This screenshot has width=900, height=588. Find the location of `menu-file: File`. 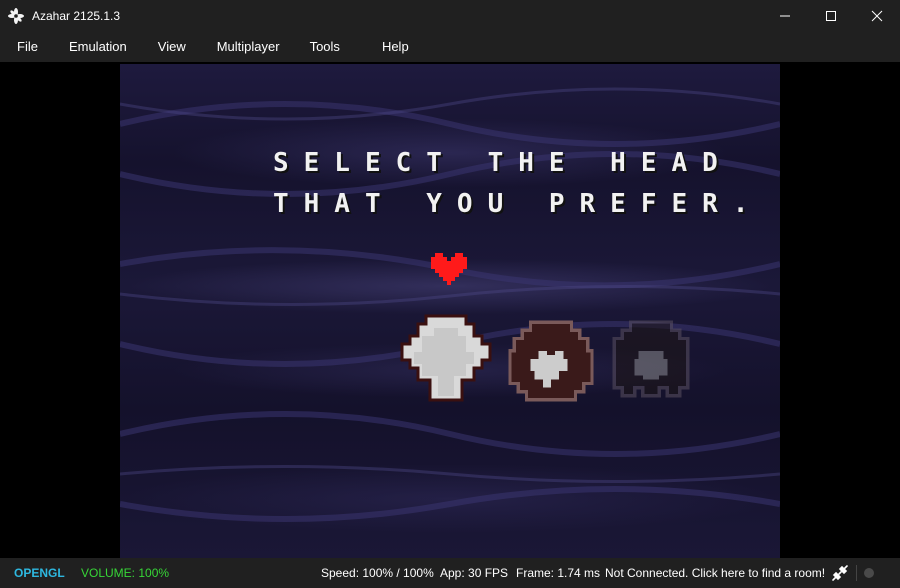

menu-file: File is located at coordinates (27, 47).